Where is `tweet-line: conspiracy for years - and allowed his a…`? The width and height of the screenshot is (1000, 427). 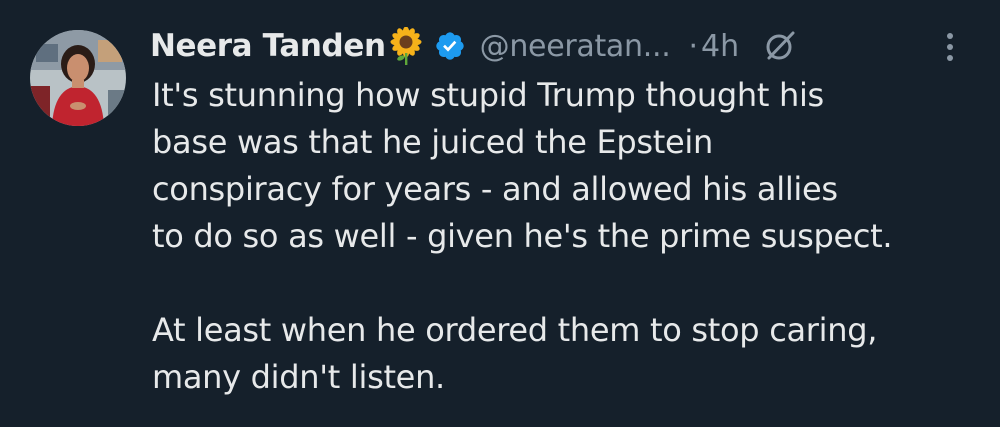 tweet-line: conspiracy for years - and allowed his a… is located at coordinates (495, 189).